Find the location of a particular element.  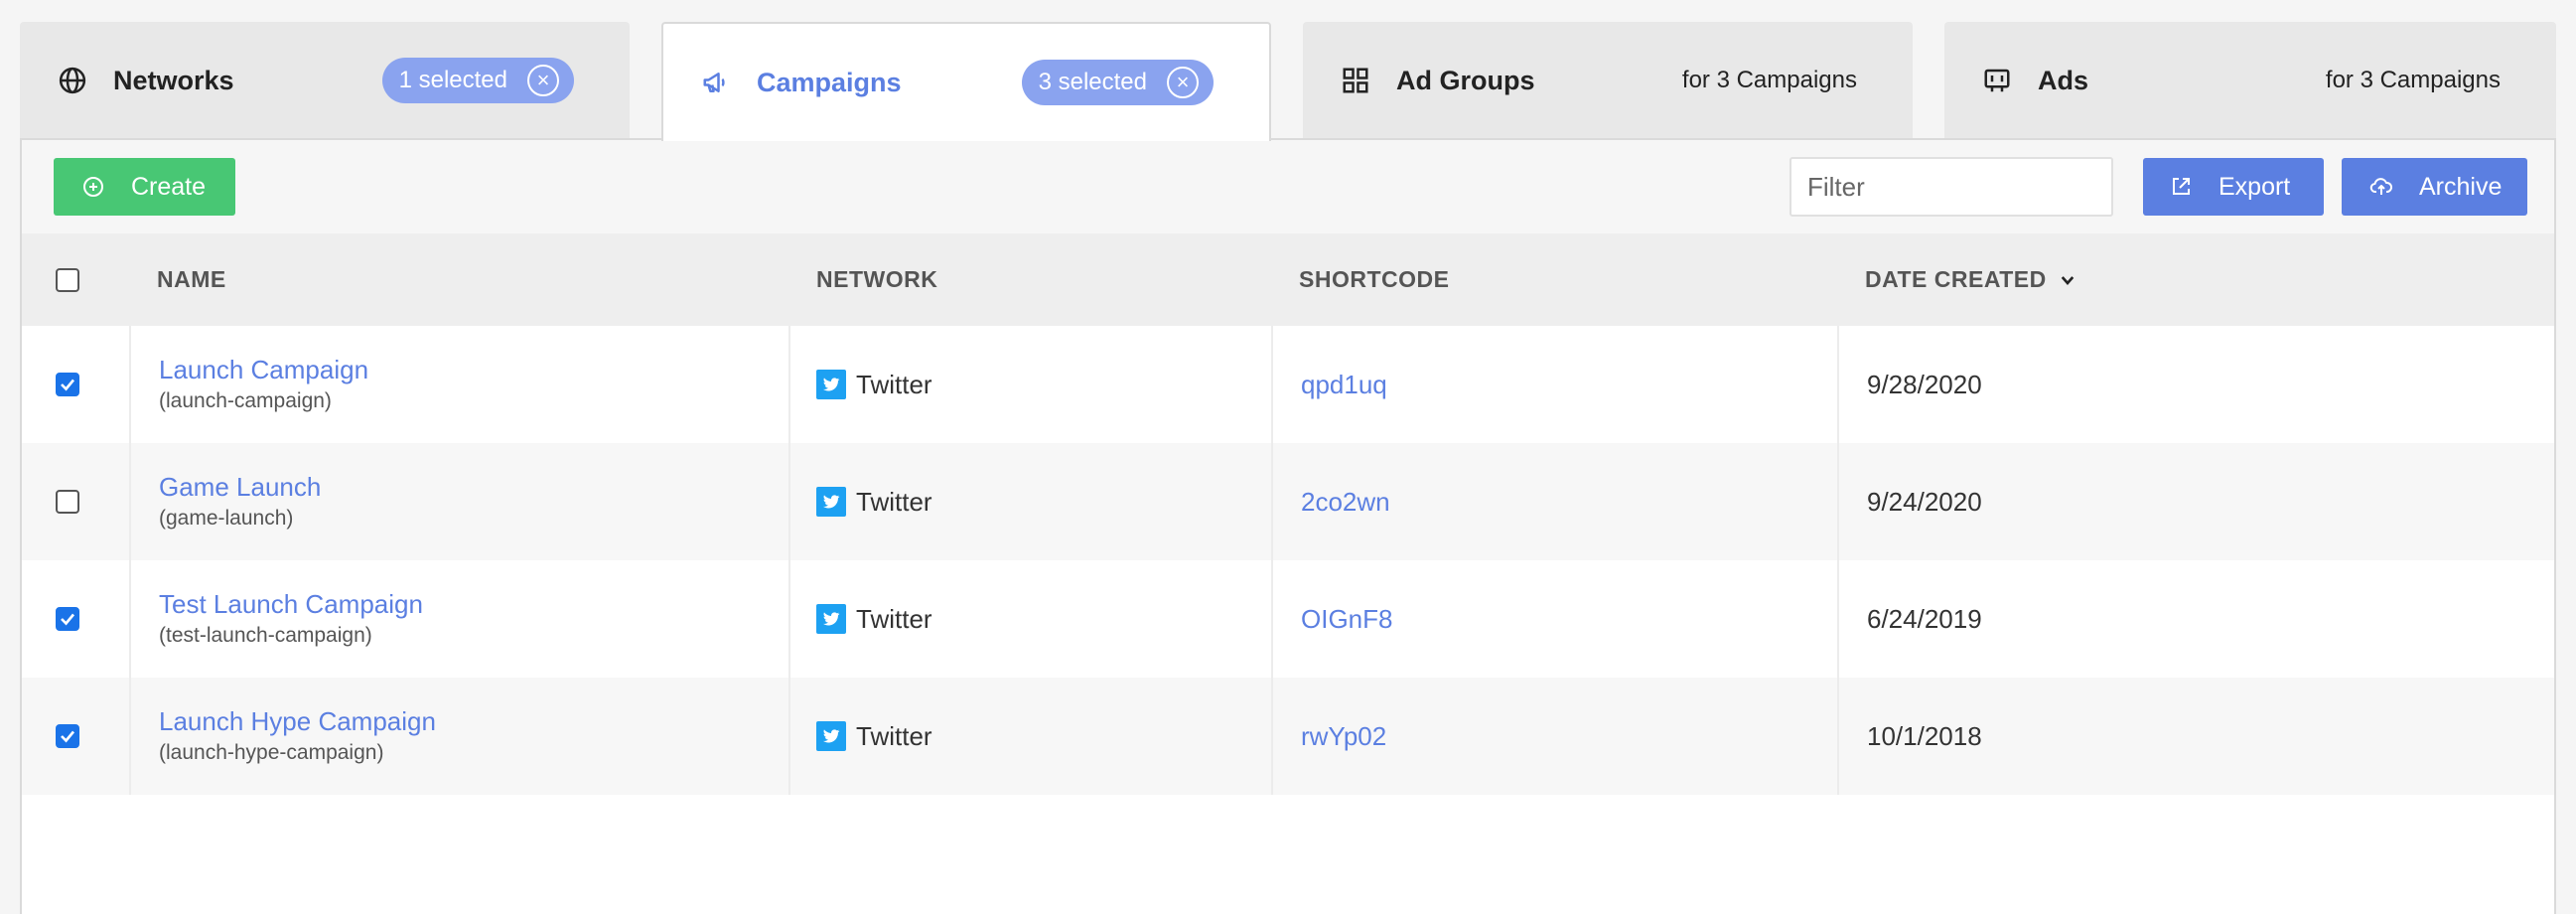

date-cell: 10/1/2018 is located at coordinates (1925, 736).